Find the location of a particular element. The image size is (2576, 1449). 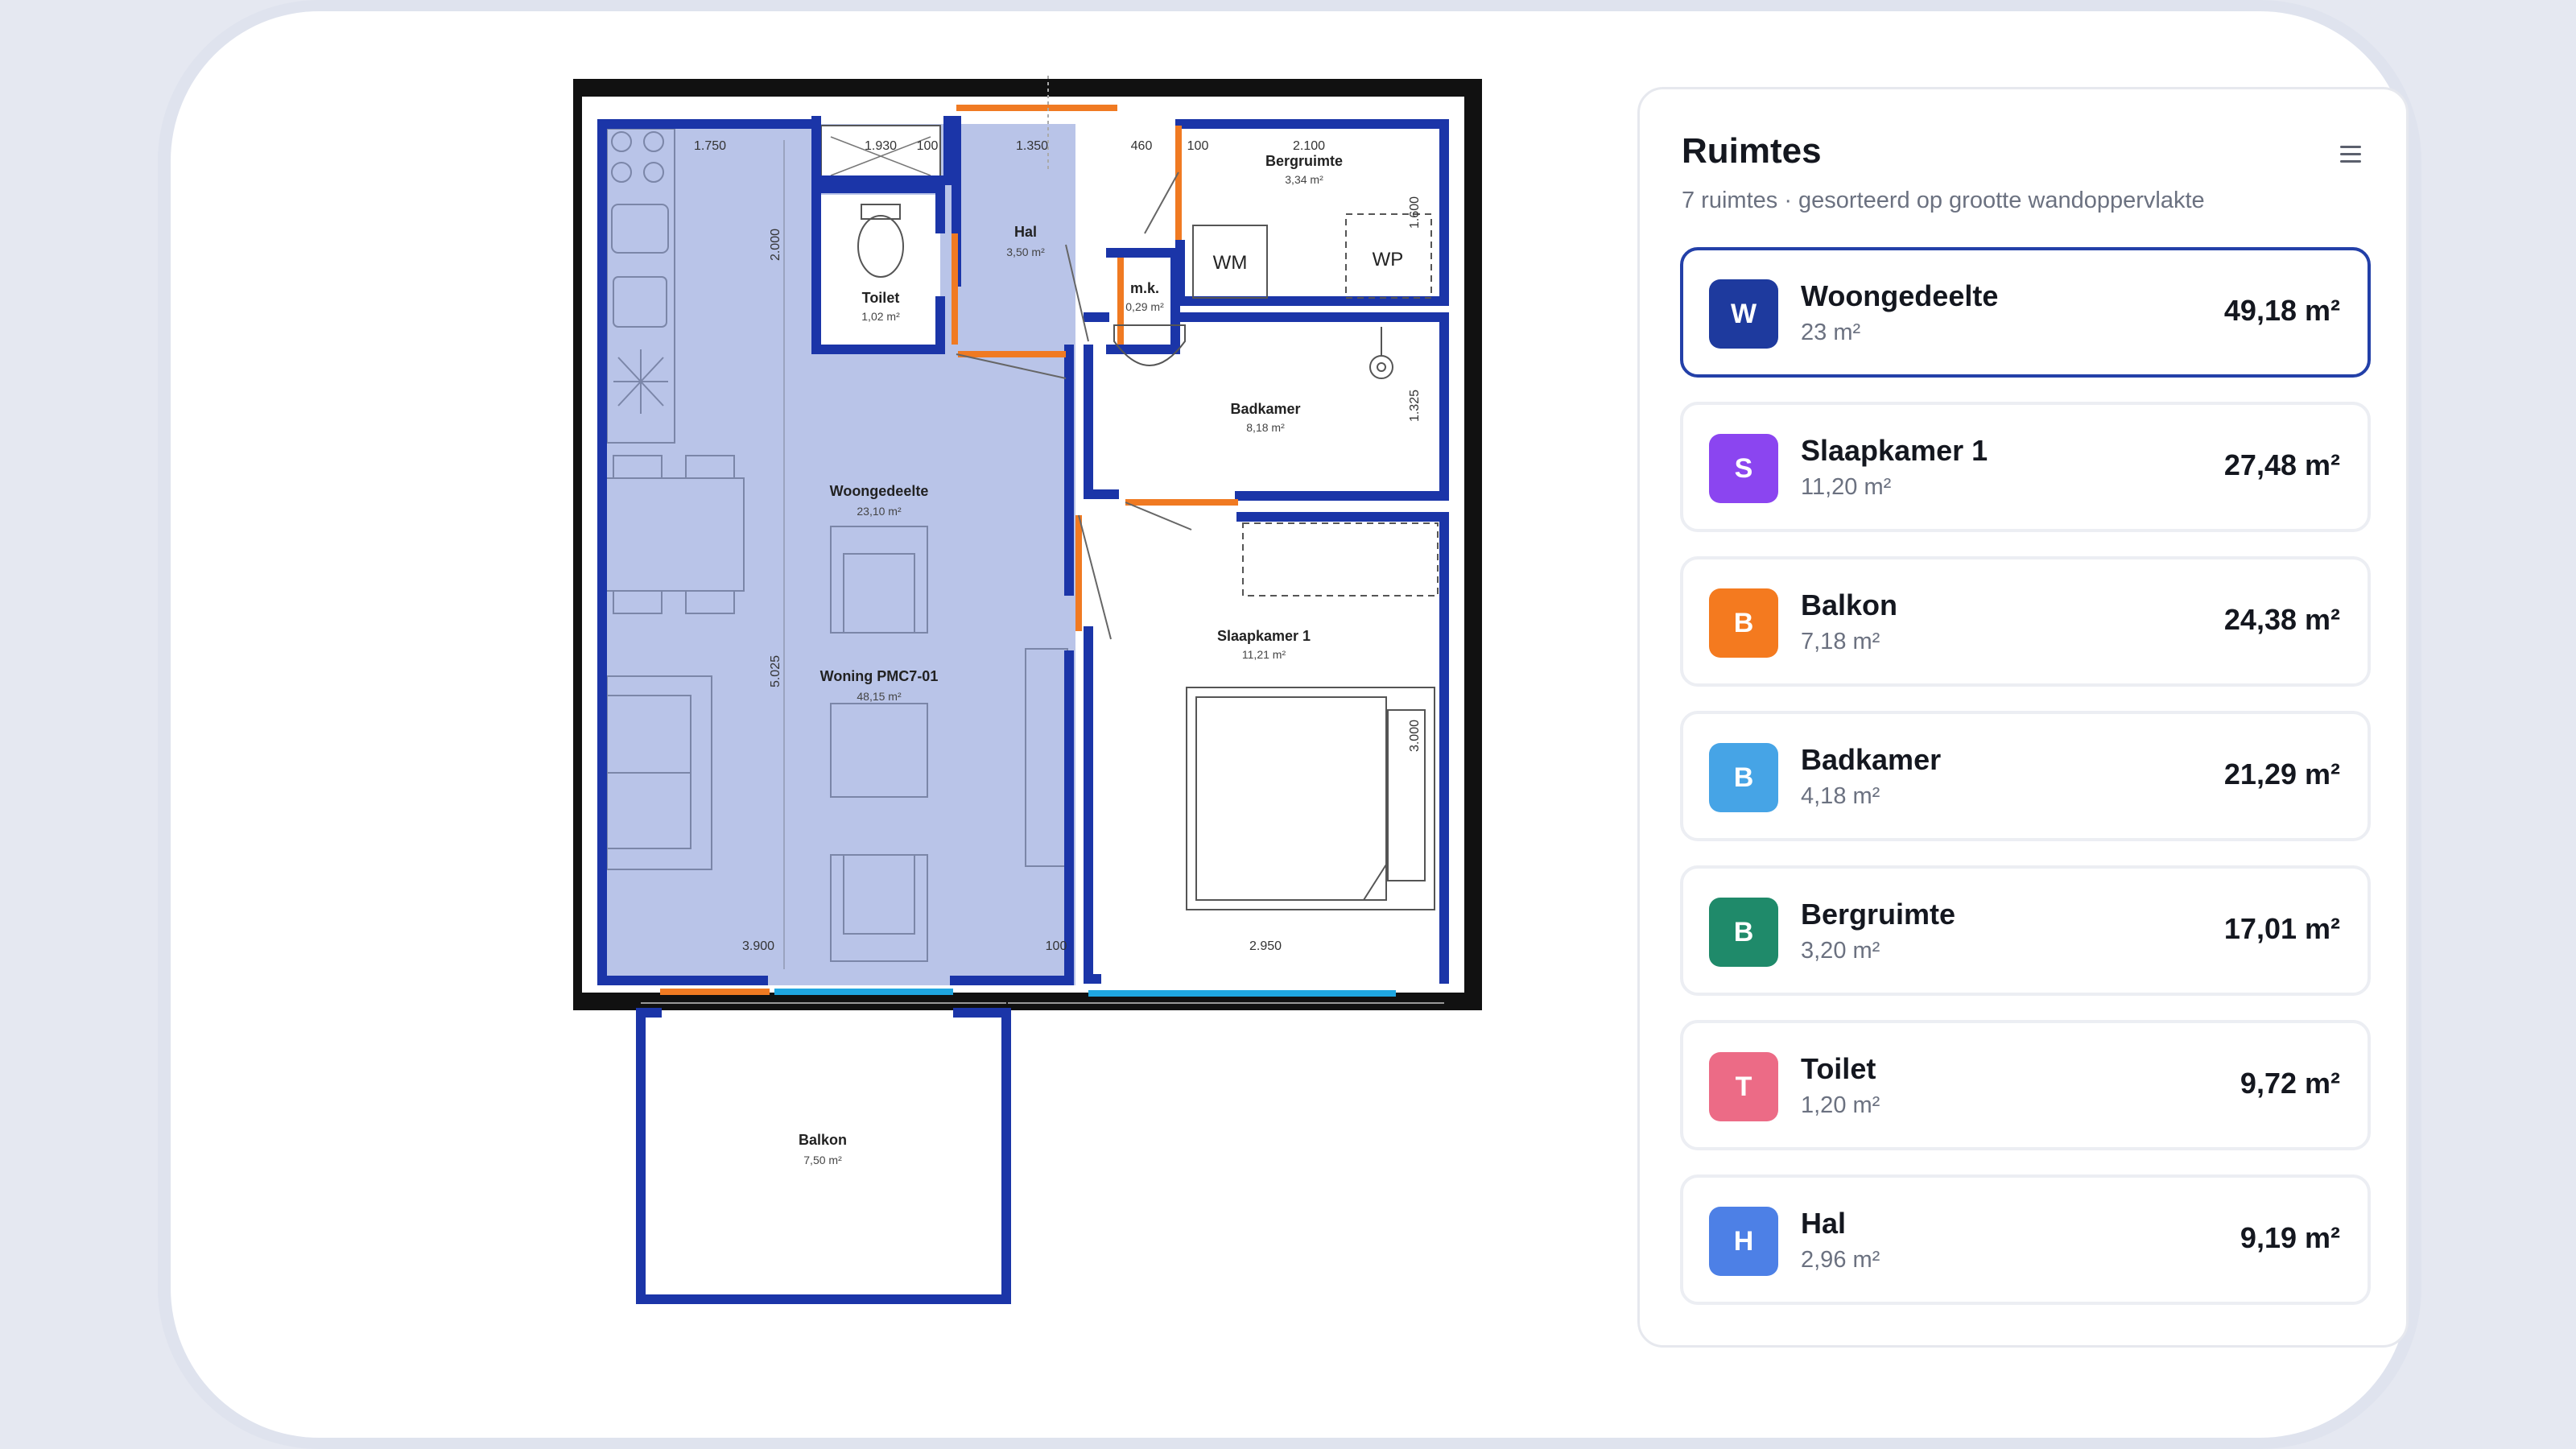

badkamer-label: Badkamer is located at coordinates (1265, 409).